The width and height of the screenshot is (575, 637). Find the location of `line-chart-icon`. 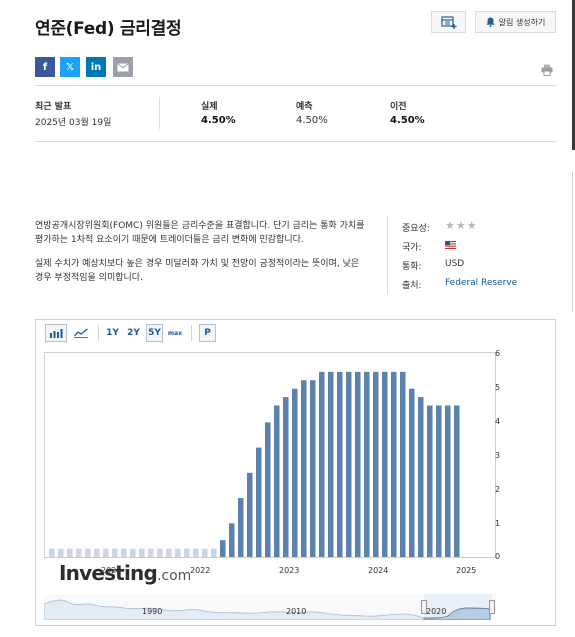

line-chart-icon is located at coordinates (81, 333).